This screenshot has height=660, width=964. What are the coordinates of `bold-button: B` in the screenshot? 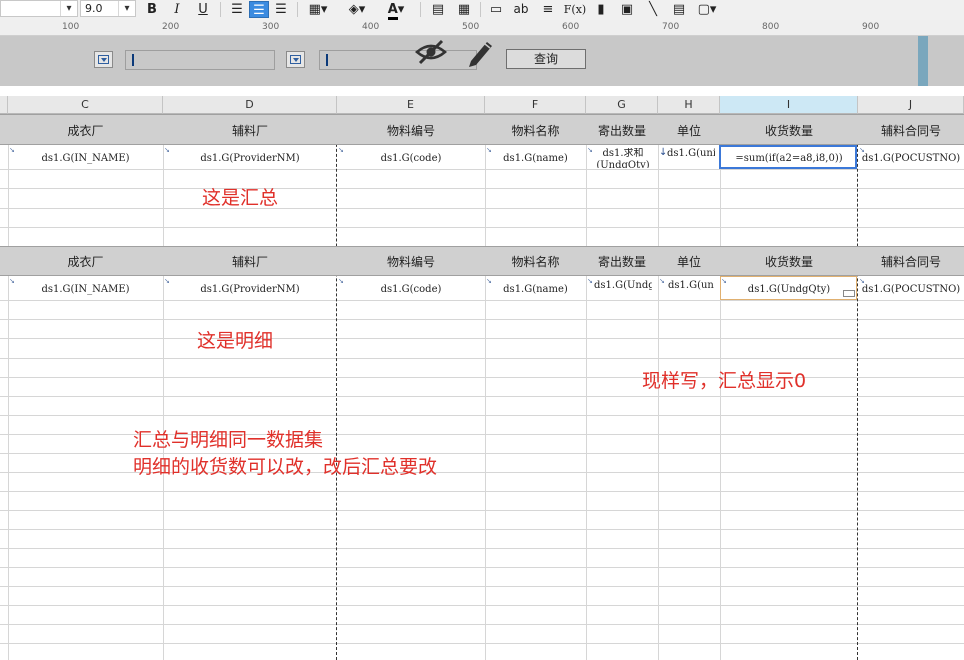 It's located at (152, 9).